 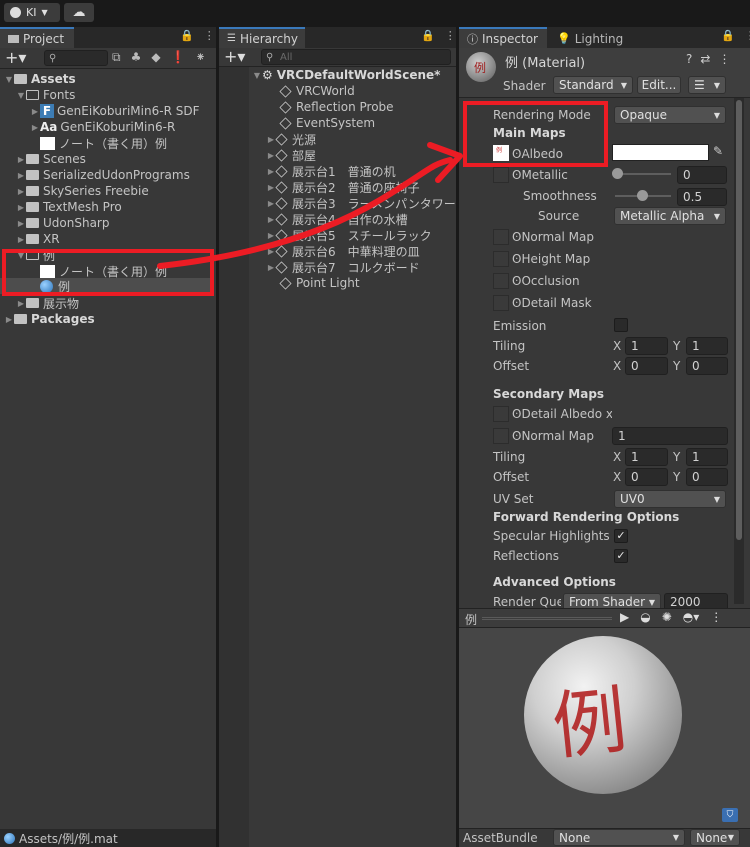 I want to click on annotation-arrow-line, so click(x=305, y=213).